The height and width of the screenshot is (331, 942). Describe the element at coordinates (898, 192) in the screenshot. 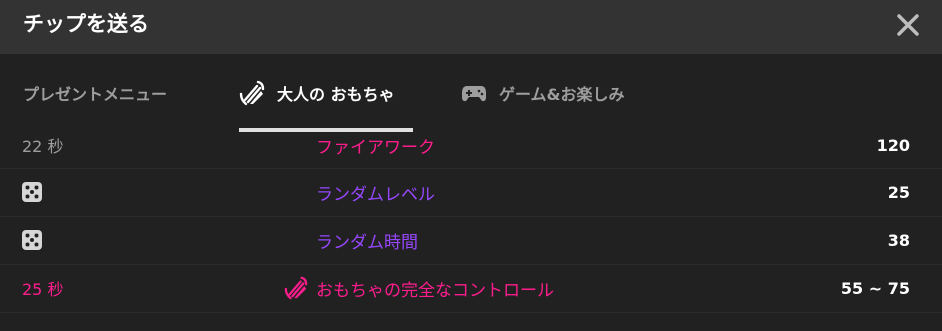

I see `item-amount: 25` at that location.